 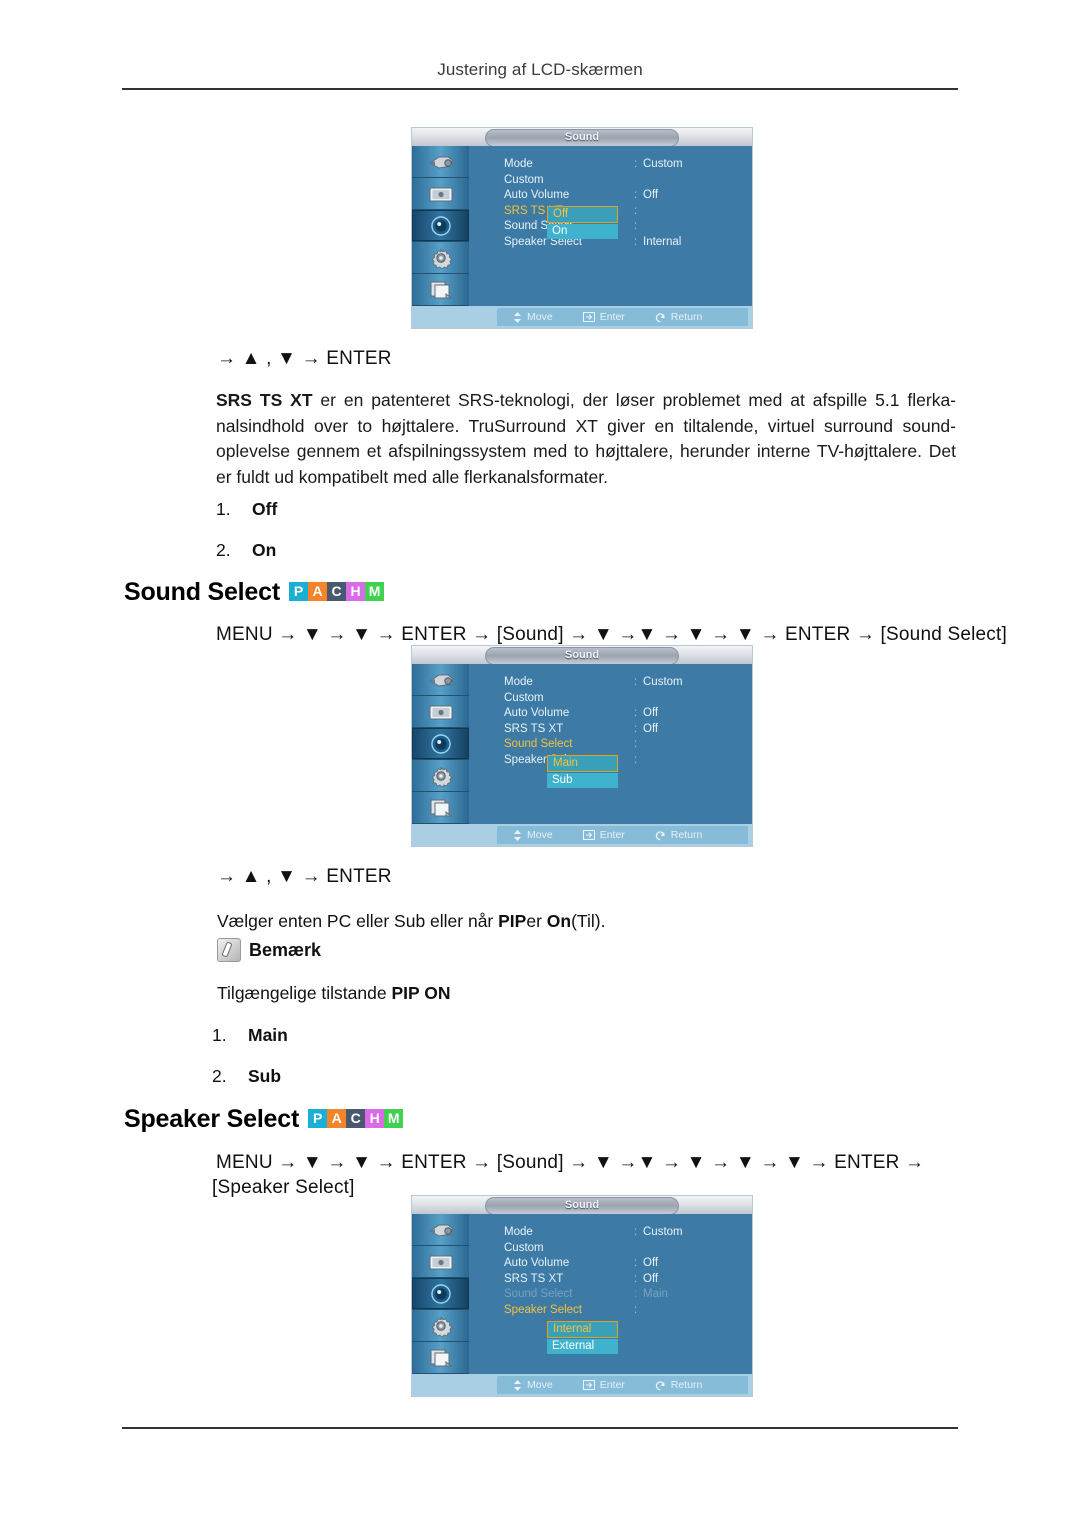 What do you see at coordinates (375, 1118) in the screenshot?
I see `badge-h: H` at bounding box center [375, 1118].